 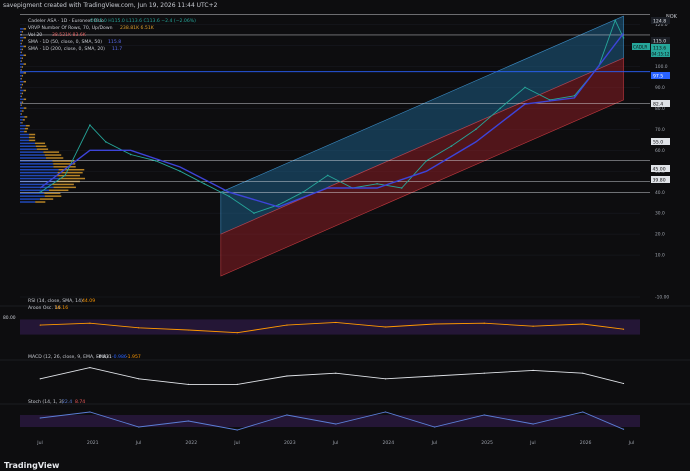 What do you see at coordinates (660, 193) in the screenshot?
I see `y-tick-label: 40.0` at bounding box center [660, 193].